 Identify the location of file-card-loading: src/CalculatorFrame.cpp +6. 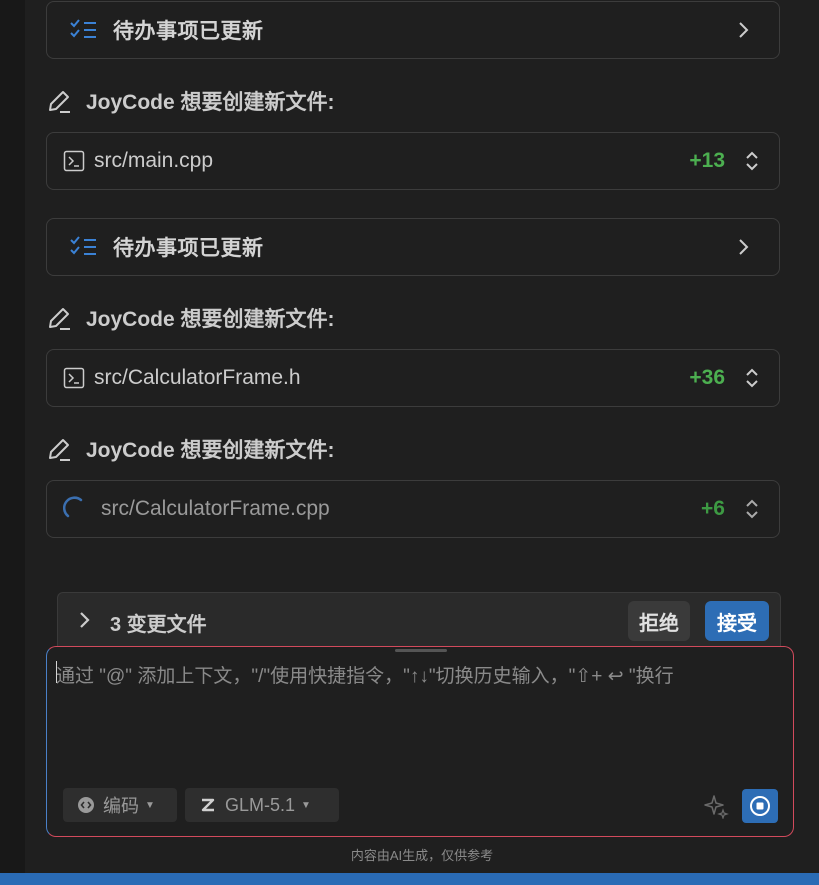
(413, 509).